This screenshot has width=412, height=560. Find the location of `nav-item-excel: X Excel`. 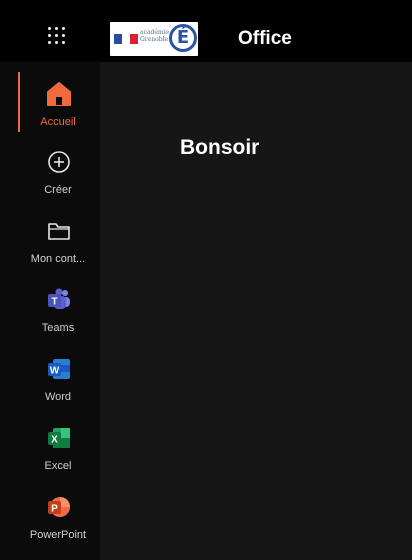

nav-item-excel: X Excel is located at coordinates (59, 454).